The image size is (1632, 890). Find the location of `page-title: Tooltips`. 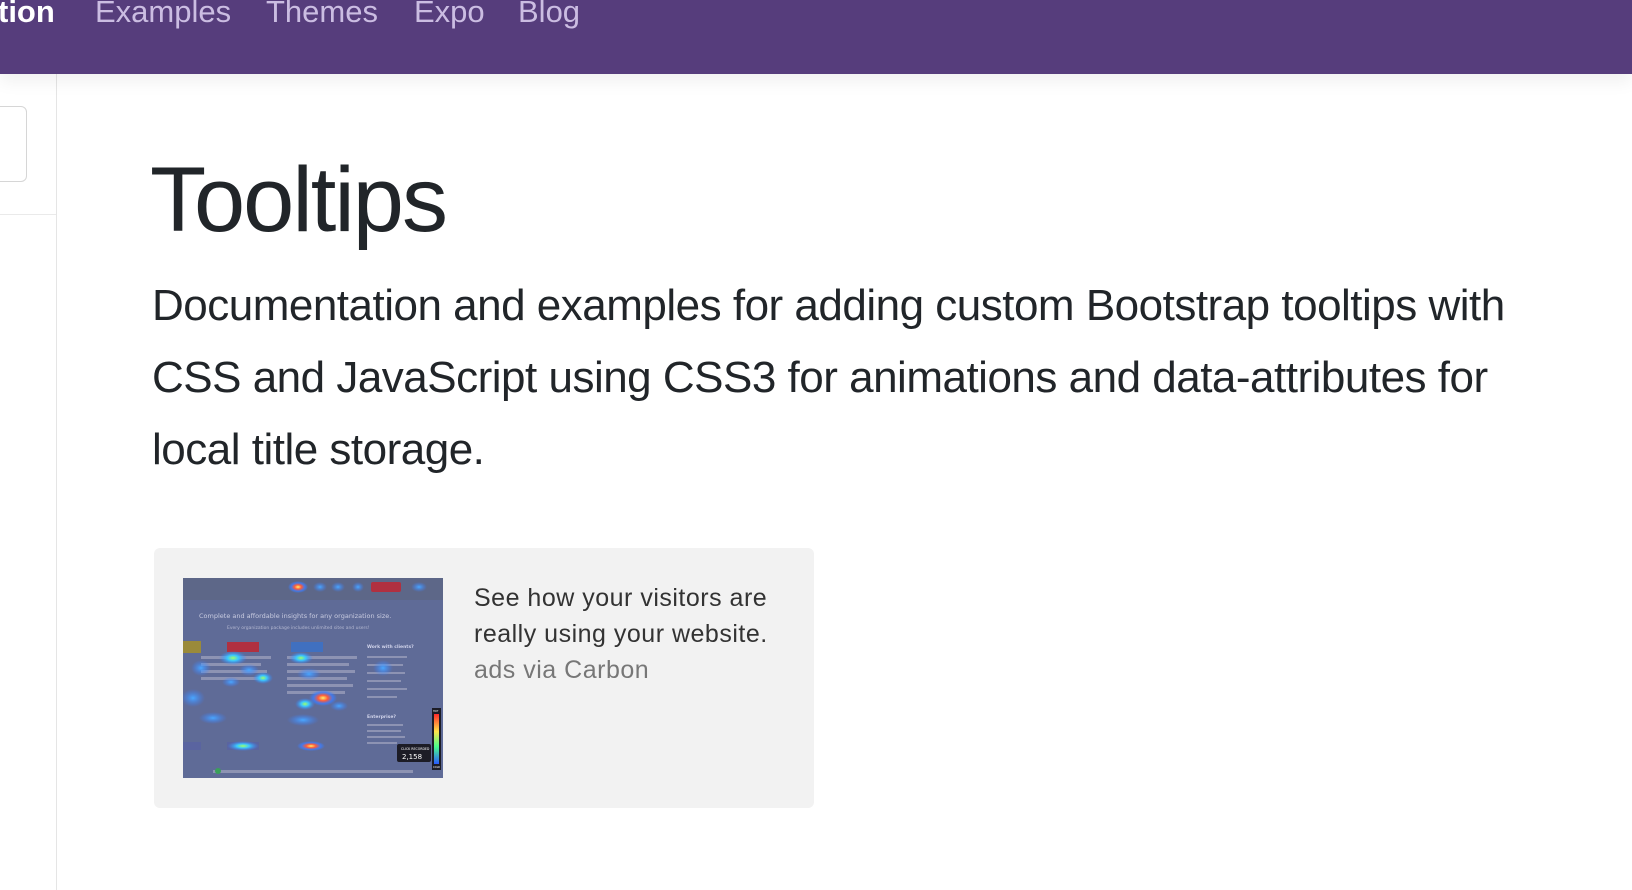

page-title: Tooltips is located at coordinates (299, 200).